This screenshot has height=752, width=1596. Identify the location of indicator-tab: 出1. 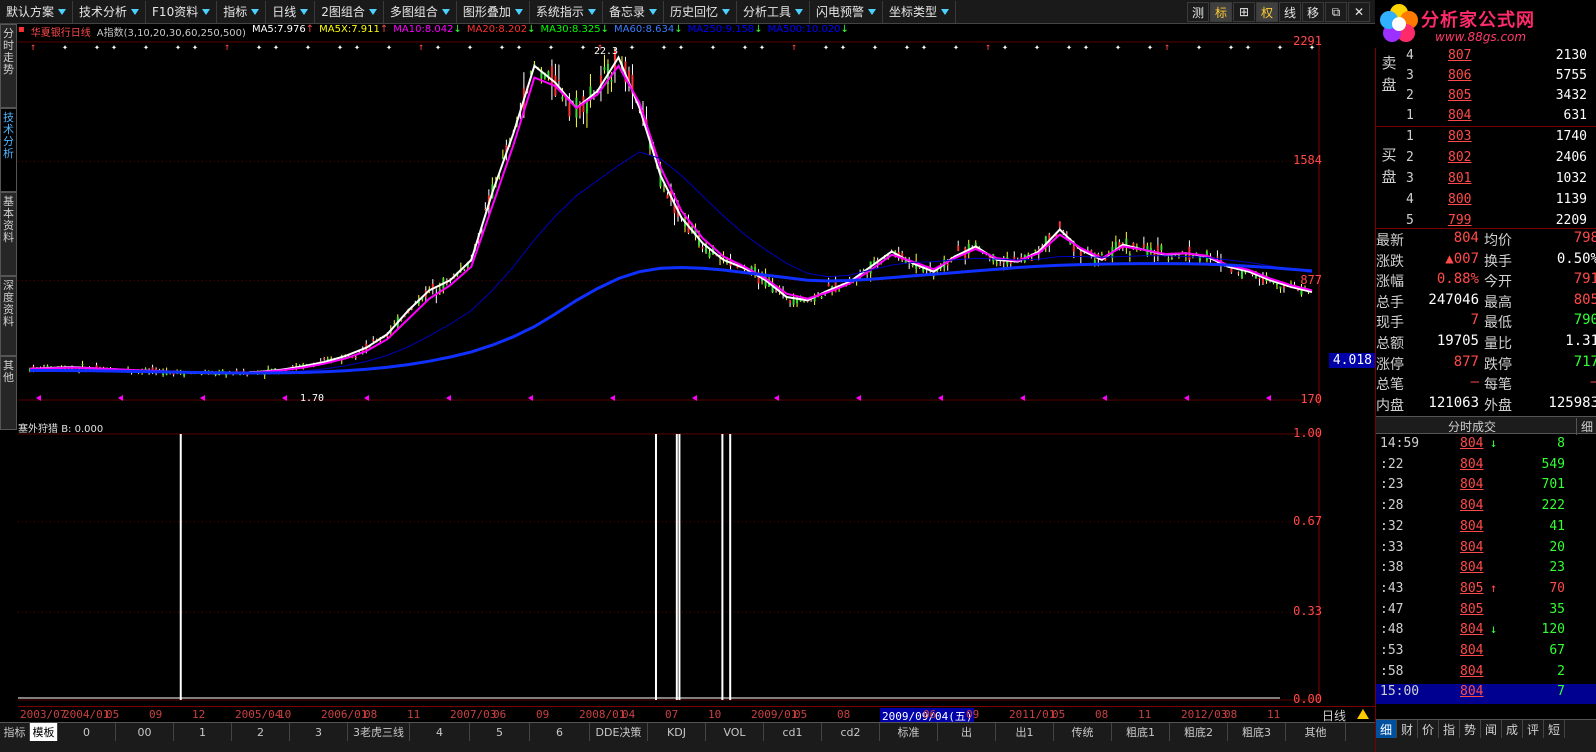
(1025, 732).